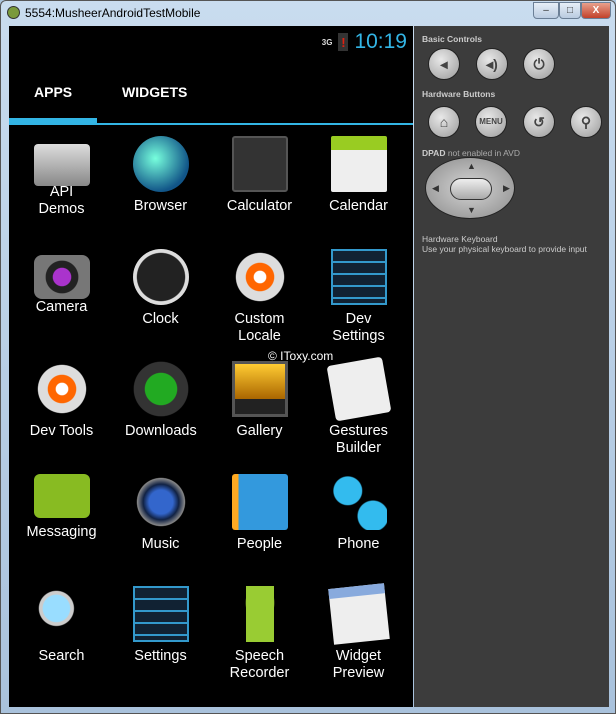  I want to click on back-button: ↺, so click(539, 122).